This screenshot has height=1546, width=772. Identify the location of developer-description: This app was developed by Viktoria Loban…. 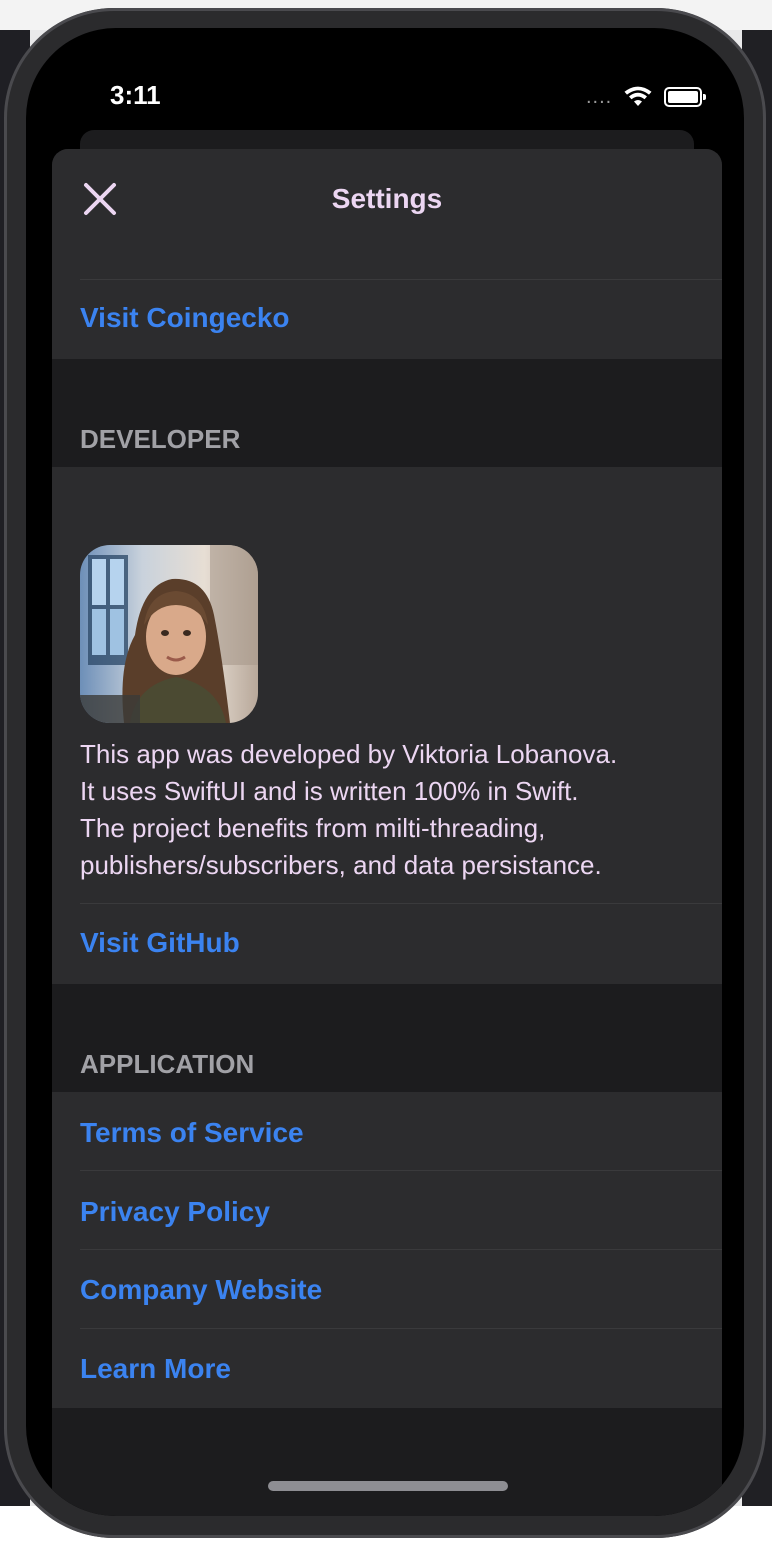
(395, 810).